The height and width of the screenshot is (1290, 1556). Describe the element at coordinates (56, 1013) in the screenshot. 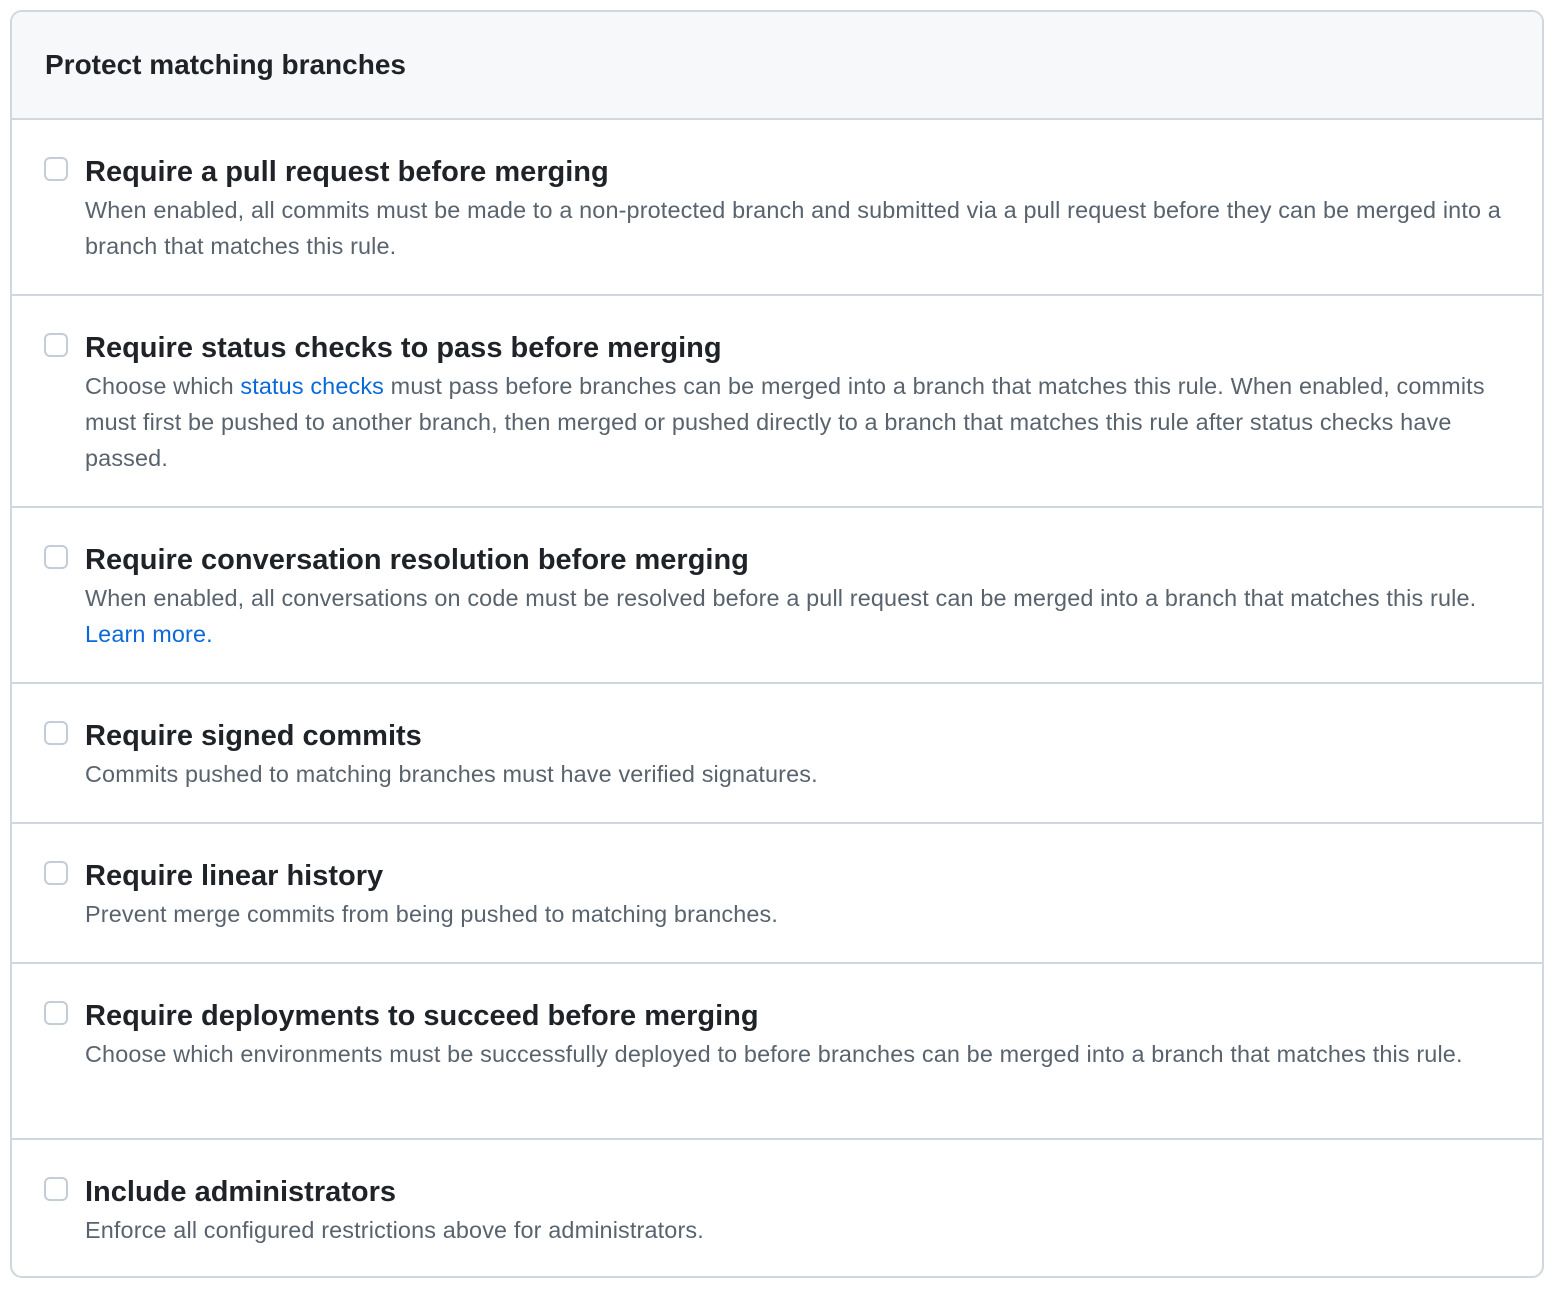

I see `require-deployments-checkbox` at that location.